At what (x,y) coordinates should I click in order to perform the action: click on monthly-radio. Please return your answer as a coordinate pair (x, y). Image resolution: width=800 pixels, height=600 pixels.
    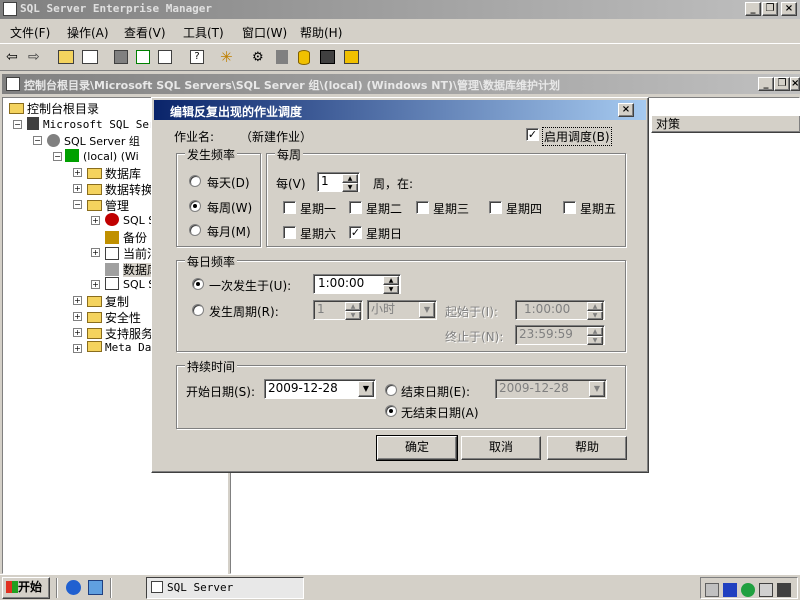
    Looking at the image, I should click on (195, 230).